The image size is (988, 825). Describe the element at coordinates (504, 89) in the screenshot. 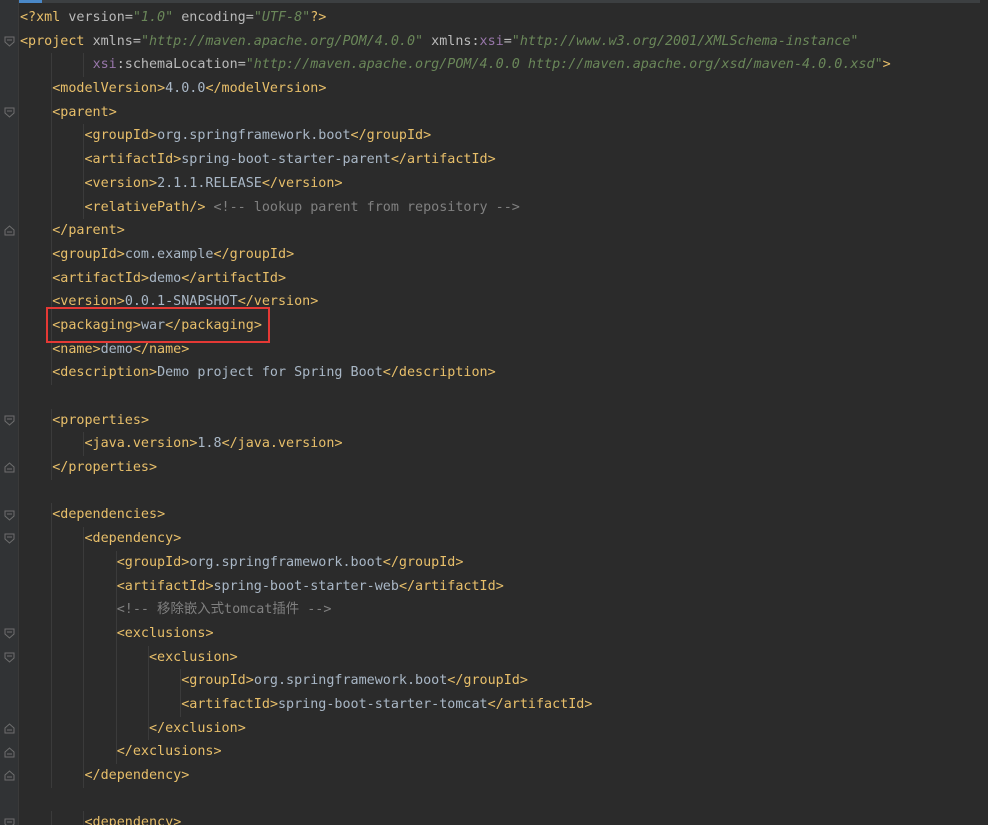

I see `code-line: <modelVersion>4.0.0</modelVersion>` at that location.